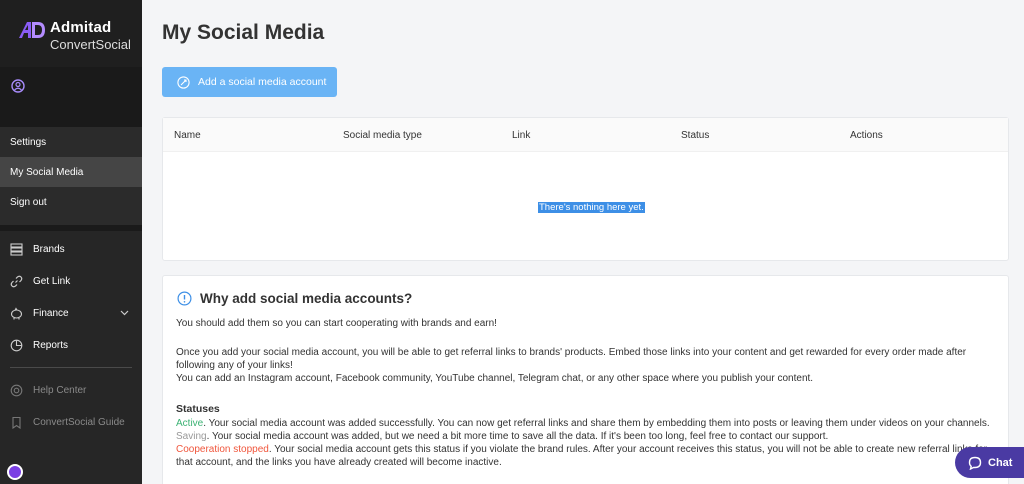 This screenshot has width=1024, height=484. Describe the element at coordinates (16, 345) in the screenshot. I see `pie-chart-icon` at that location.